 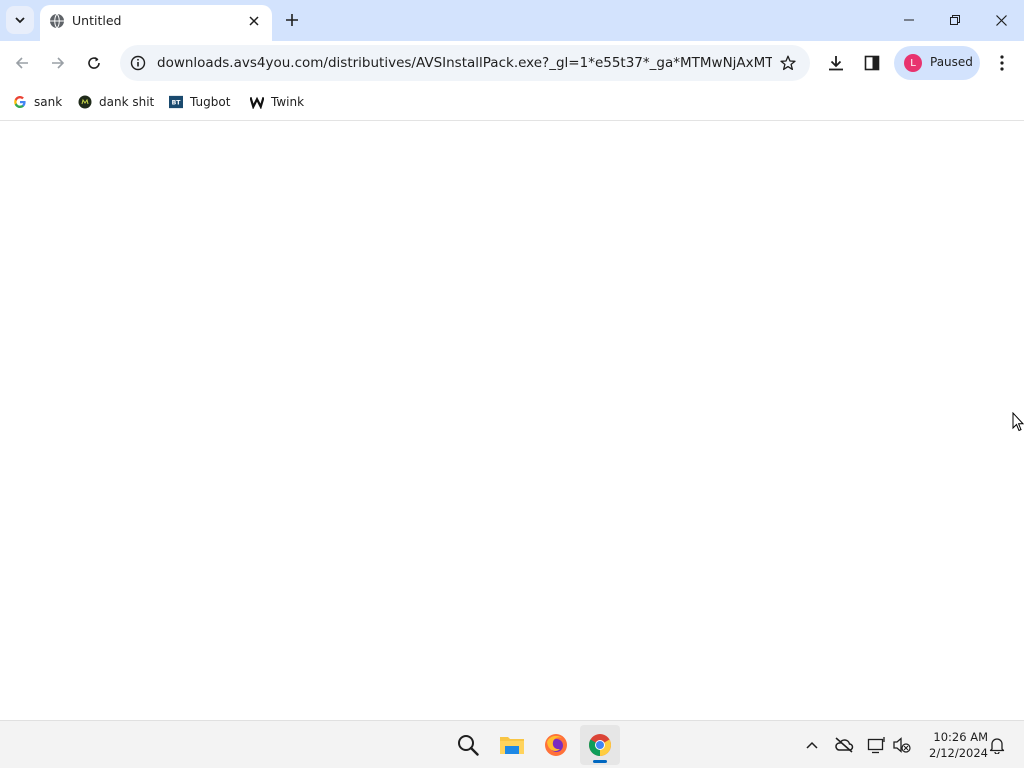 I want to click on tab-strip: Untitled, so click(x=512, y=20).